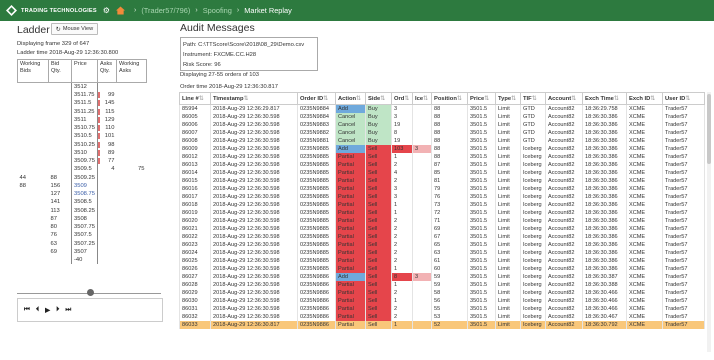 The height and width of the screenshot is (360, 714). I want to click on ladder-row: 63 3507.25, so click(82, 243).